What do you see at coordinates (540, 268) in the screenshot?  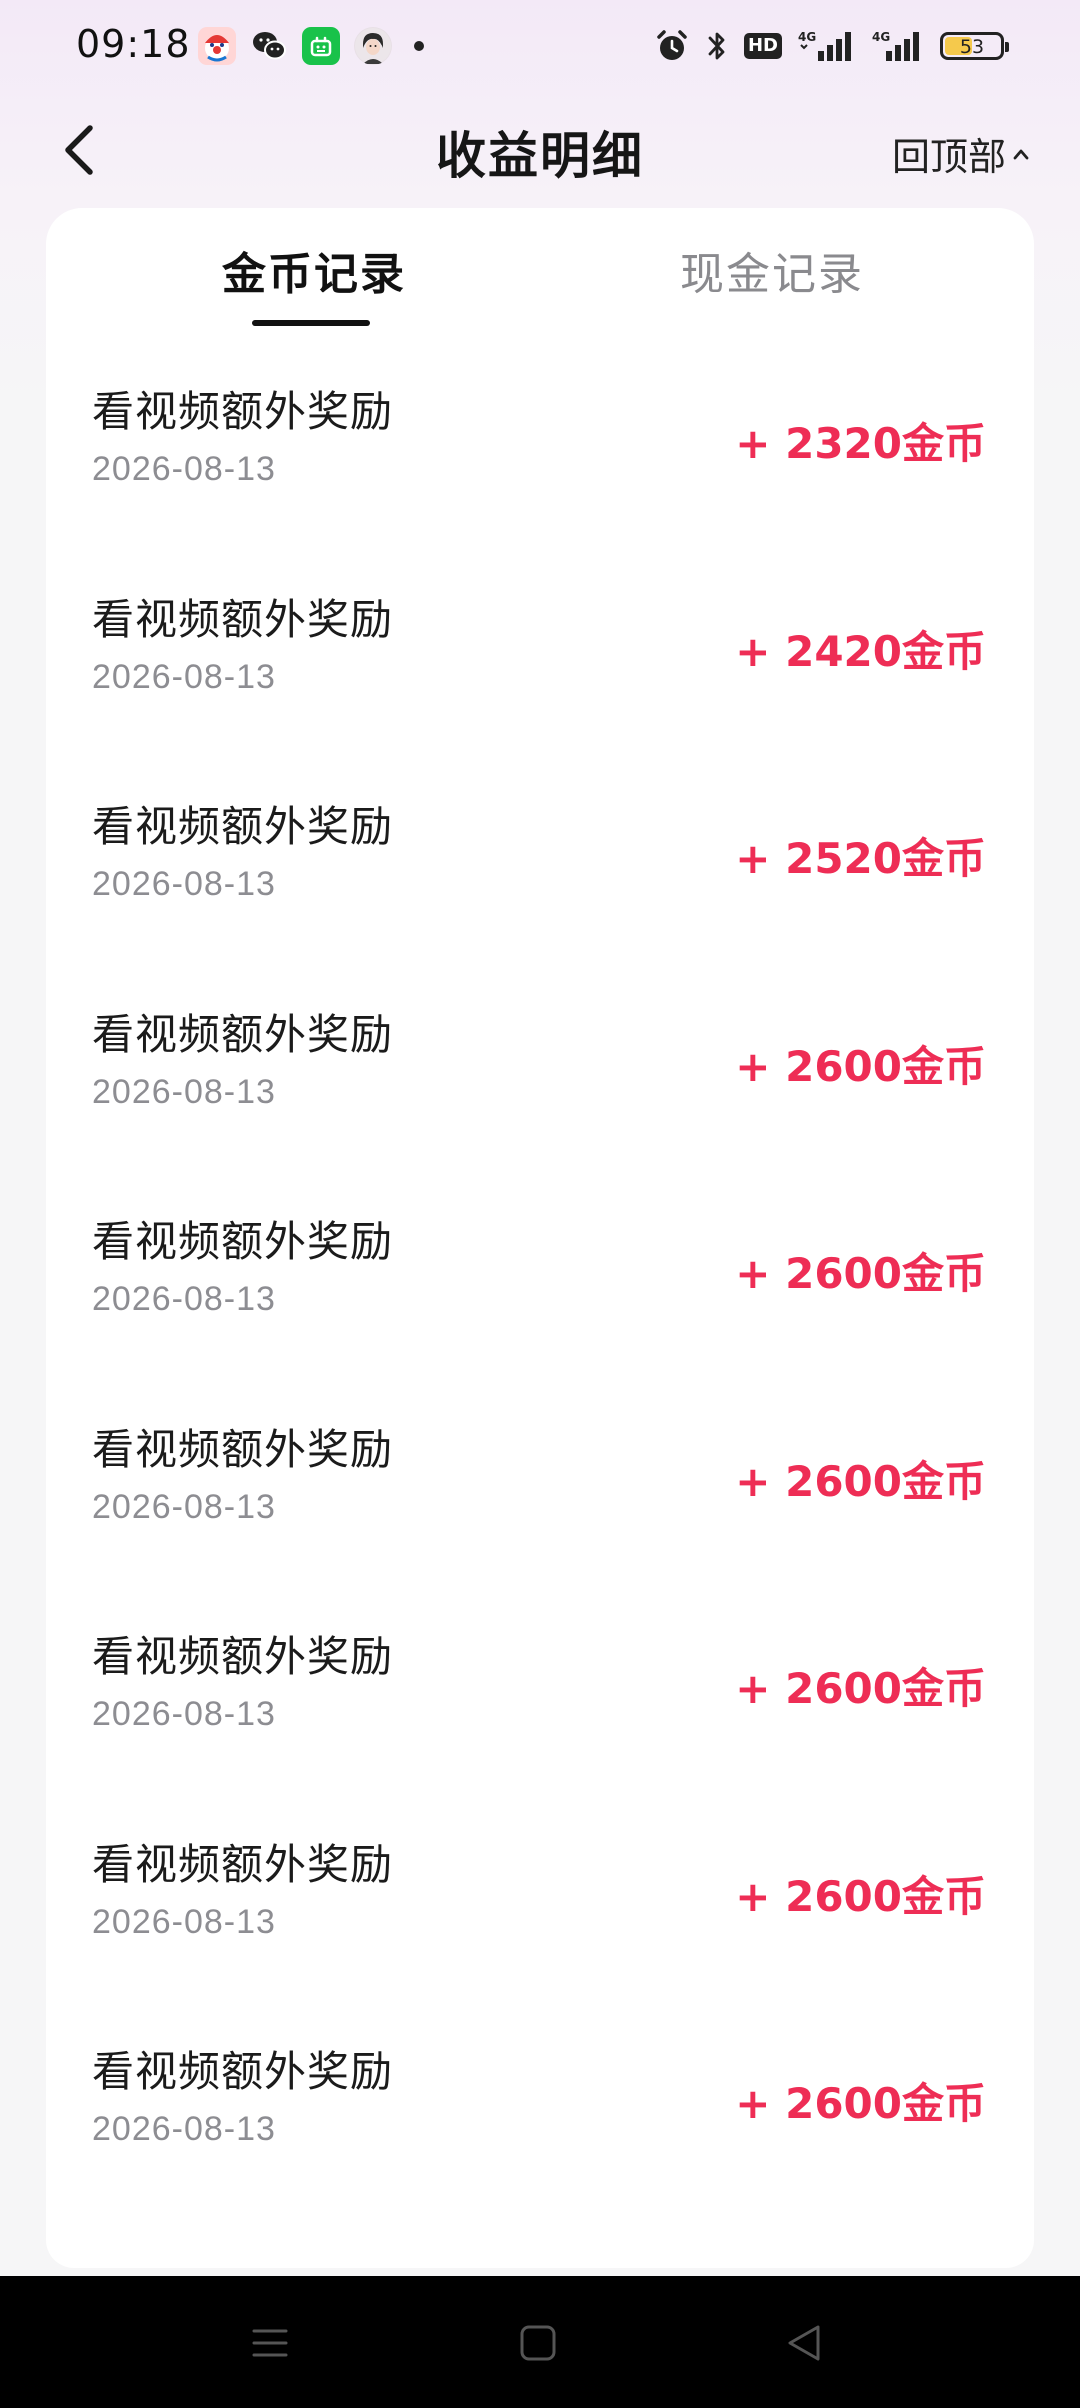 I see `tab-bar: 金币记录 现金记录` at bounding box center [540, 268].